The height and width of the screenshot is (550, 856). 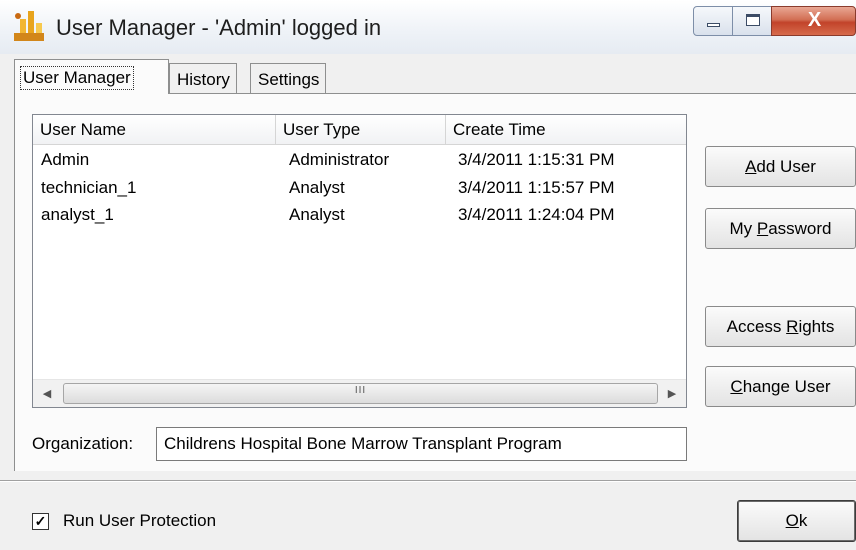 What do you see at coordinates (816, 326) in the screenshot?
I see `access-rights-label-after: ights` at bounding box center [816, 326].